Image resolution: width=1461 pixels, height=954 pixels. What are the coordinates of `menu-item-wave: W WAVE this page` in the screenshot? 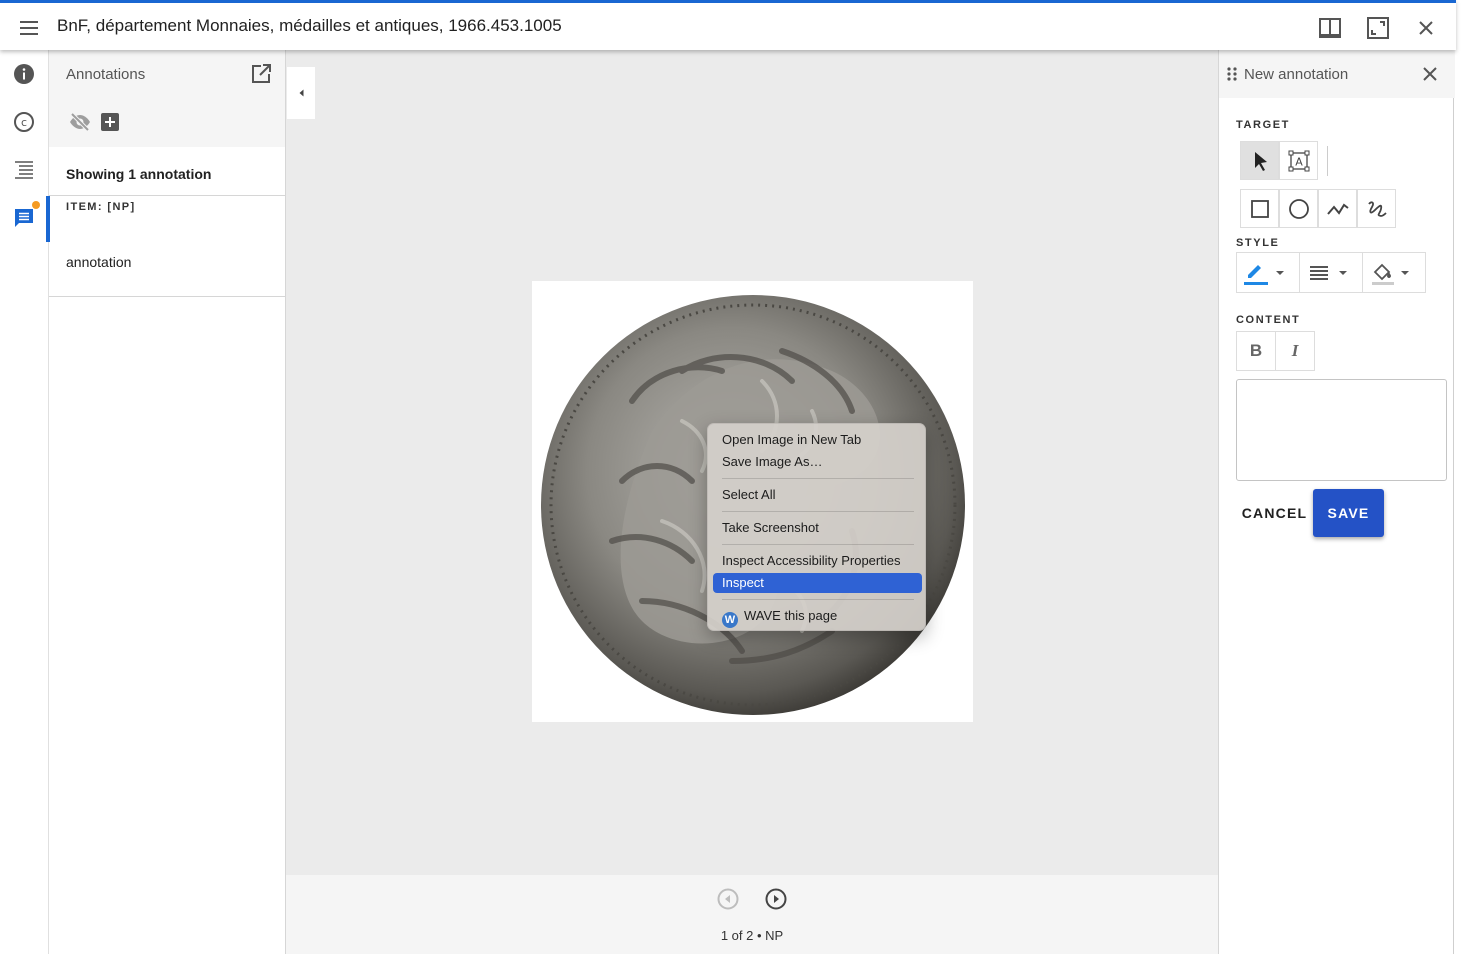 It's located at (817, 617).